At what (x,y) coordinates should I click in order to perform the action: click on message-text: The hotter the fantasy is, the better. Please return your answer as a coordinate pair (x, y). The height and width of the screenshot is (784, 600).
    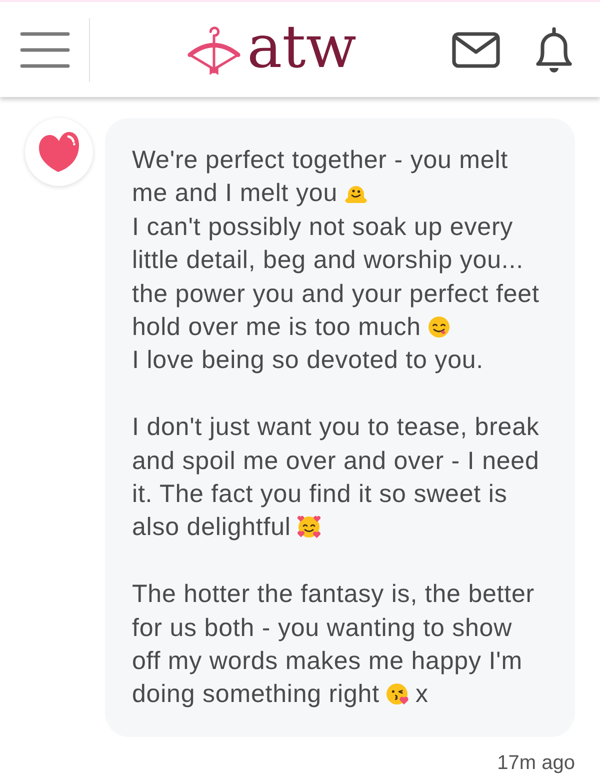
    Looking at the image, I should click on (333, 594).